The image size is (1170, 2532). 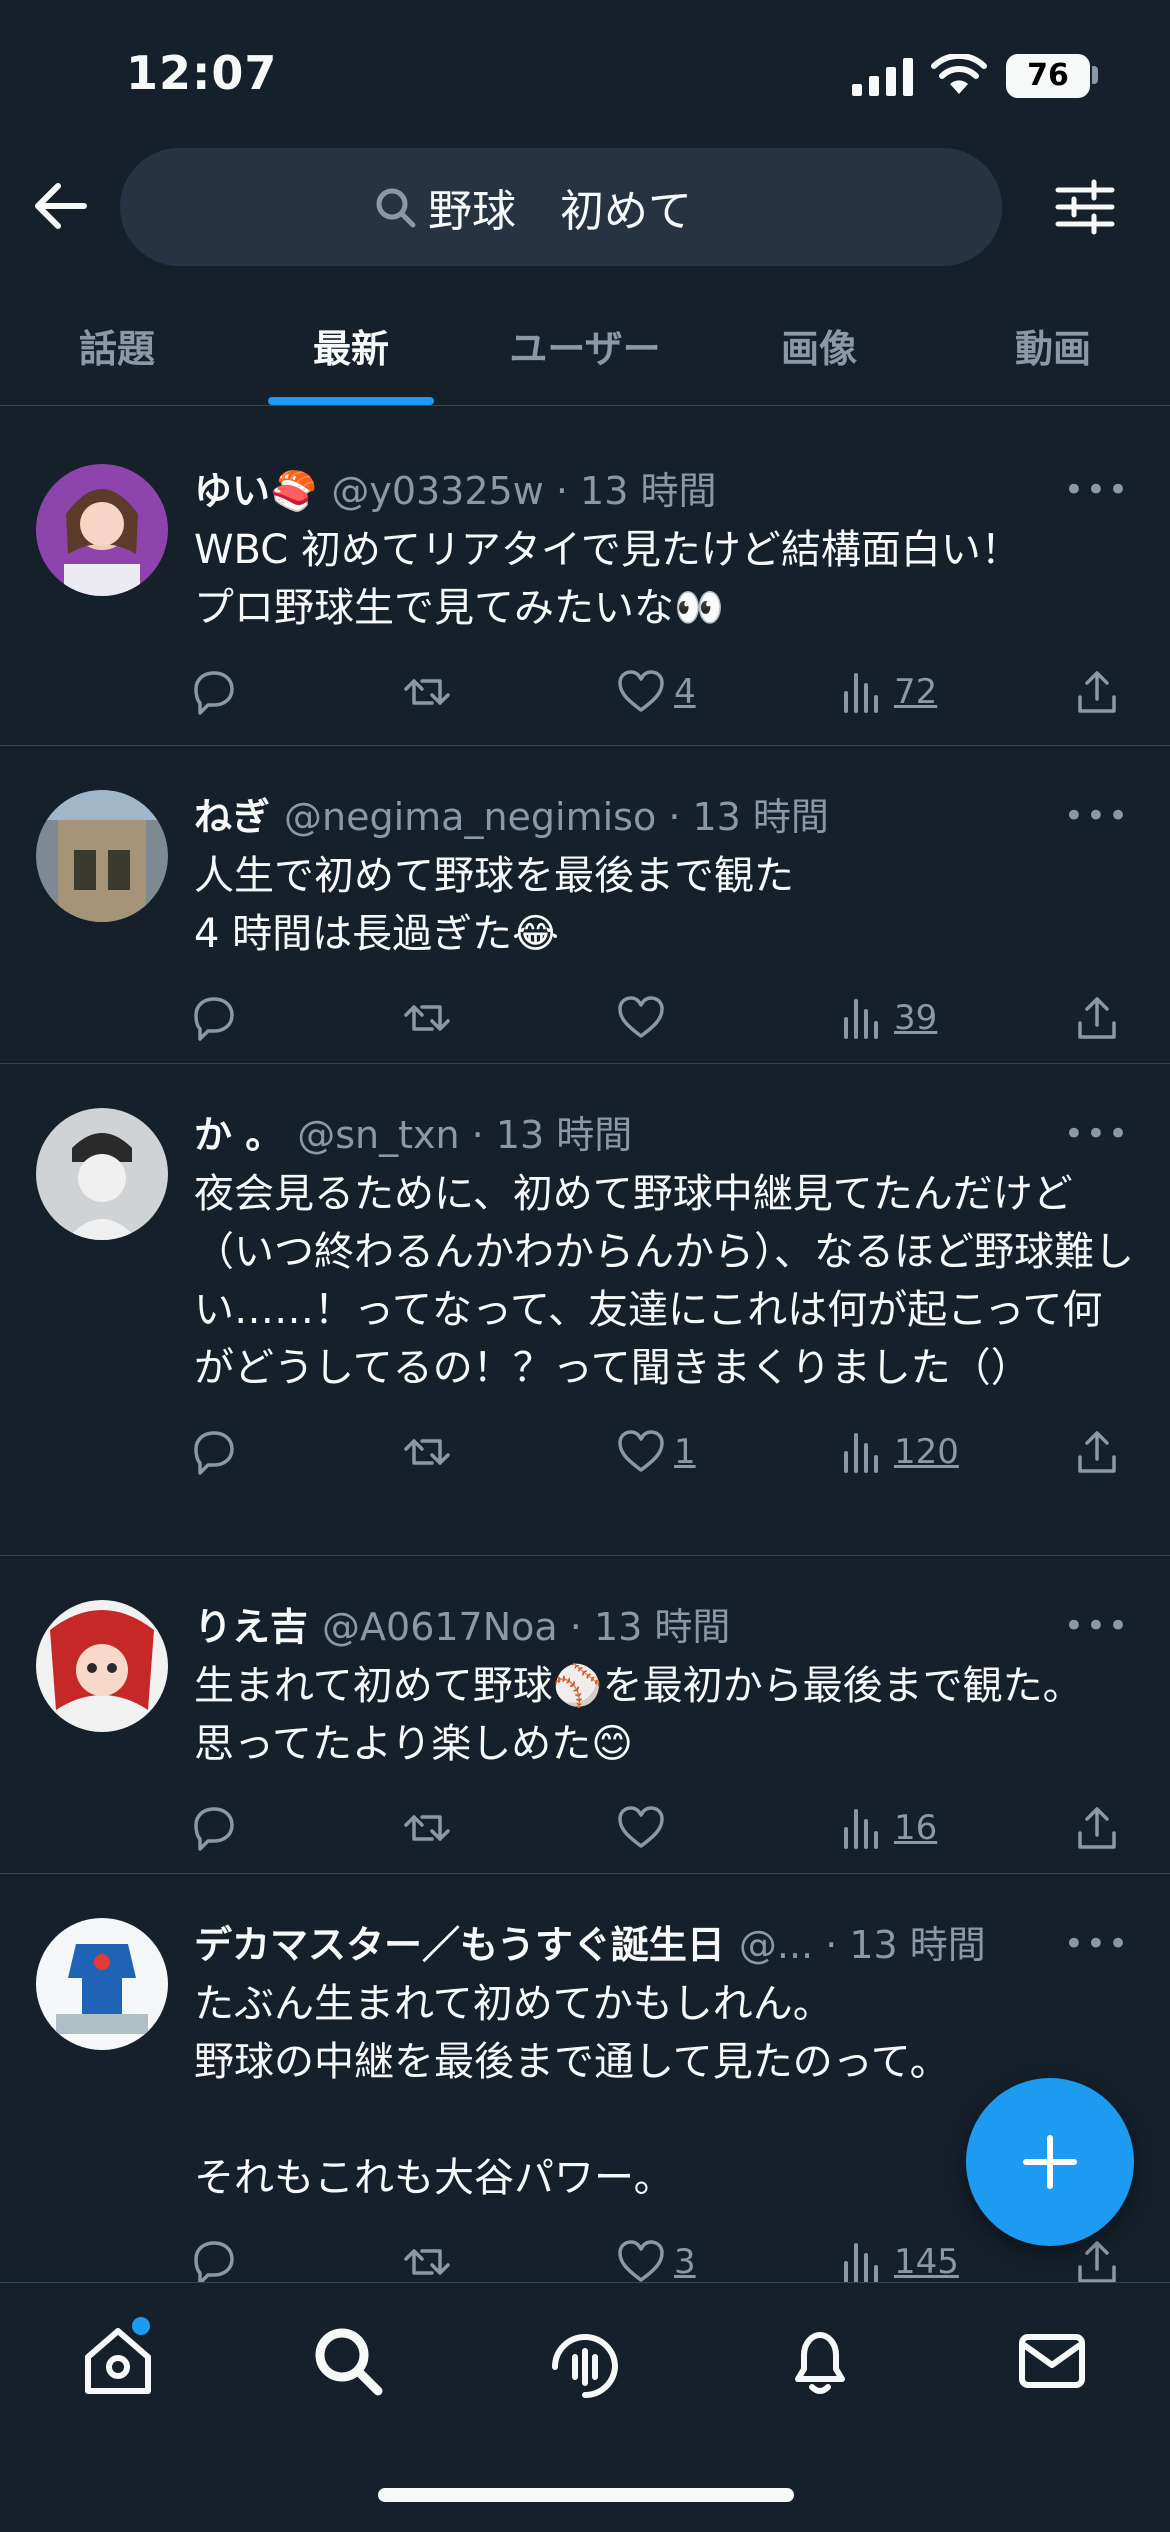 I want to click on back-arrow-icon, so click(x=60, y=206).